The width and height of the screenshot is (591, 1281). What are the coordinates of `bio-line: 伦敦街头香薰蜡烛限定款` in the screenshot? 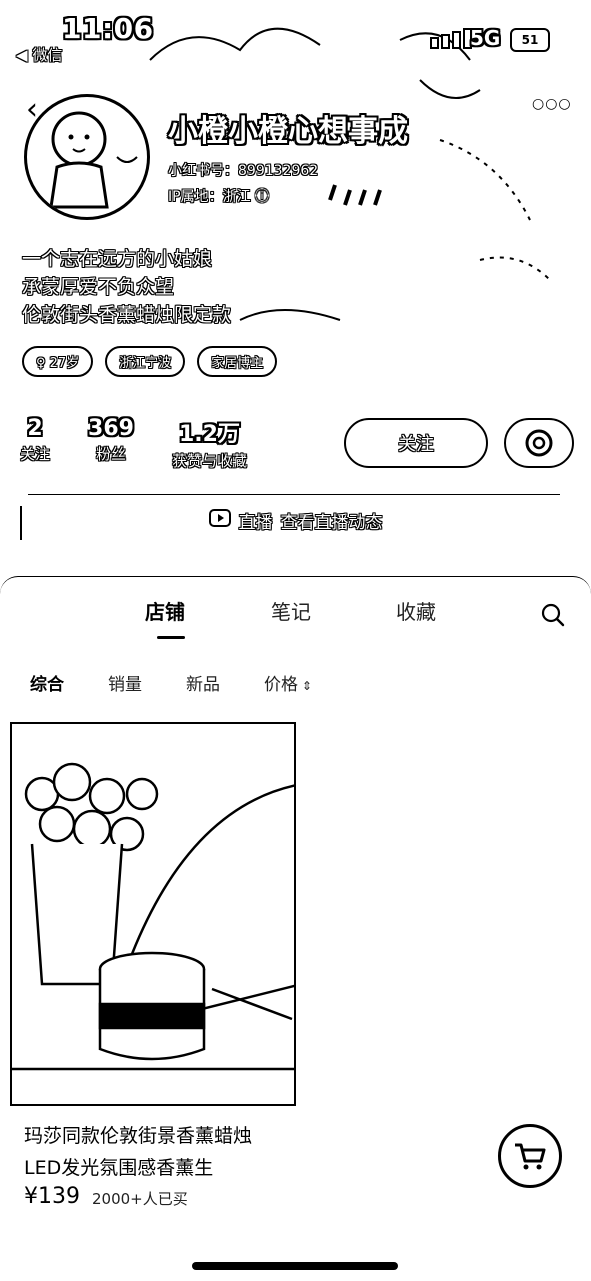 It's located at (127, 315).